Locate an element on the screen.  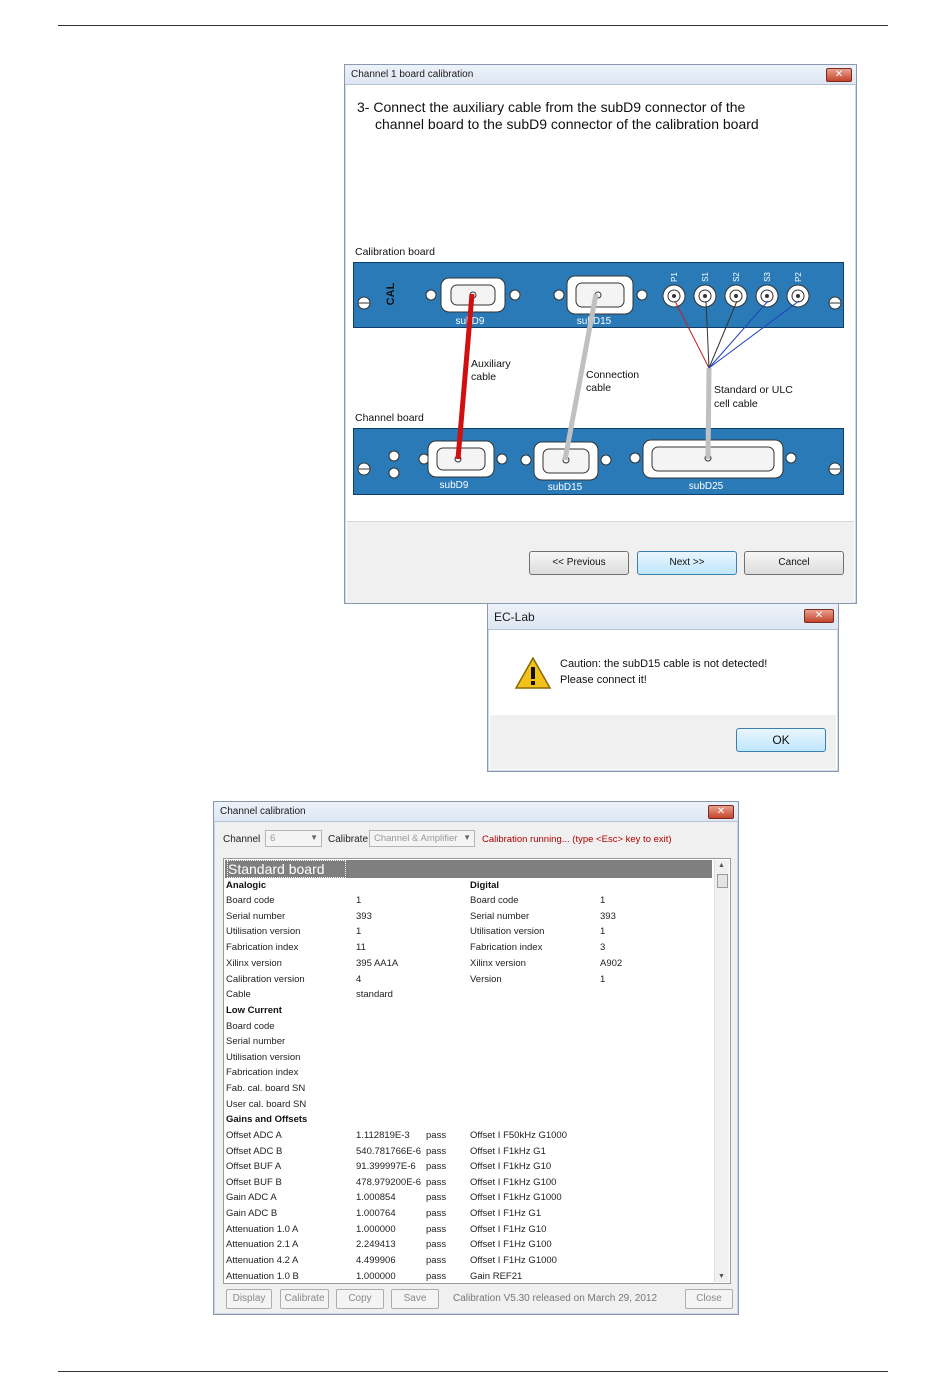
analogic-value: 4 is located at coordinates (359, 979).